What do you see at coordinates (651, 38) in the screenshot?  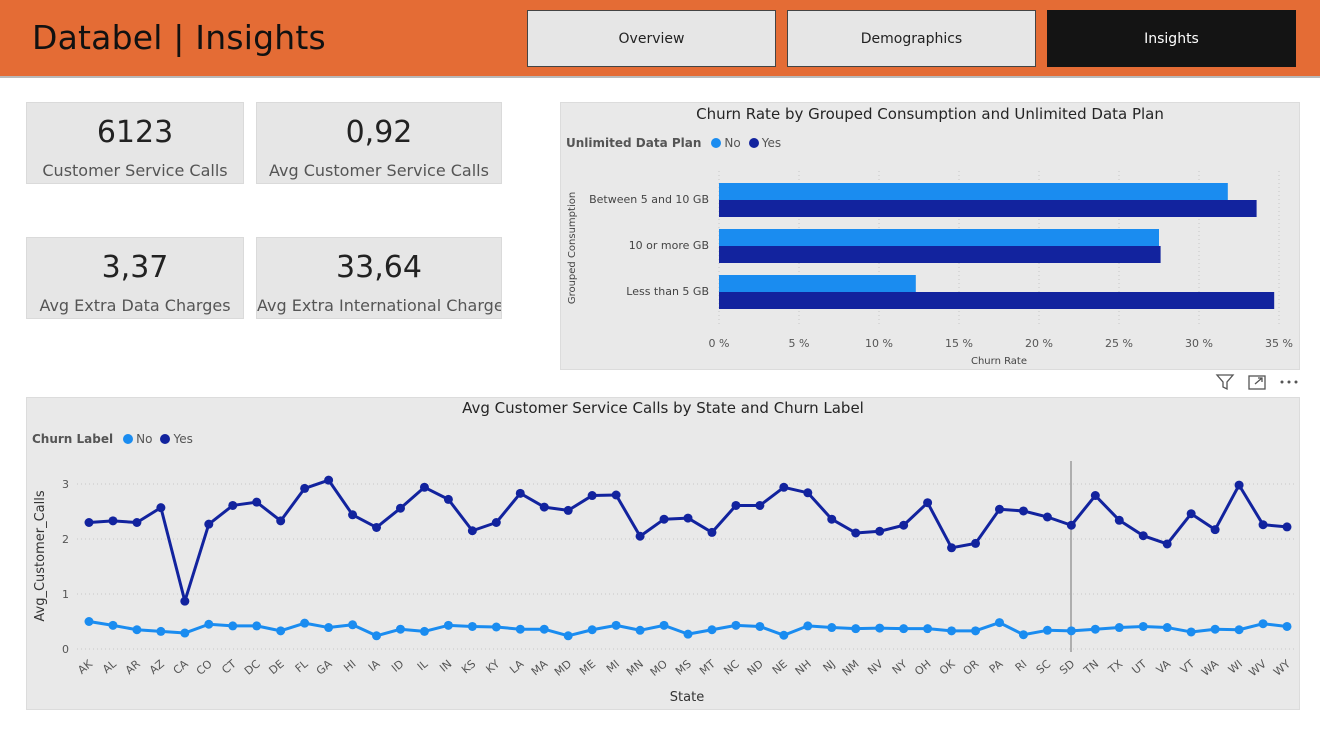 I see `nav-button-overview: Overview` at bounding box center [651, 38].